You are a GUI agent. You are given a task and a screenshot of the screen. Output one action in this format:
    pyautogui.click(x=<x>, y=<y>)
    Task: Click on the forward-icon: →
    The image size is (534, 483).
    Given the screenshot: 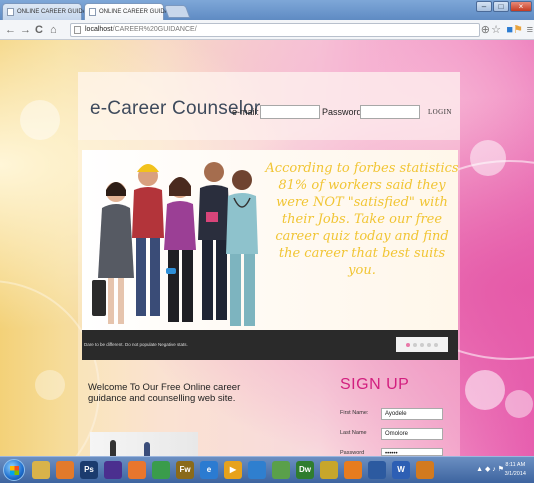 What is the action you would take?
    pyautogui.click(x=25, y=30)
    